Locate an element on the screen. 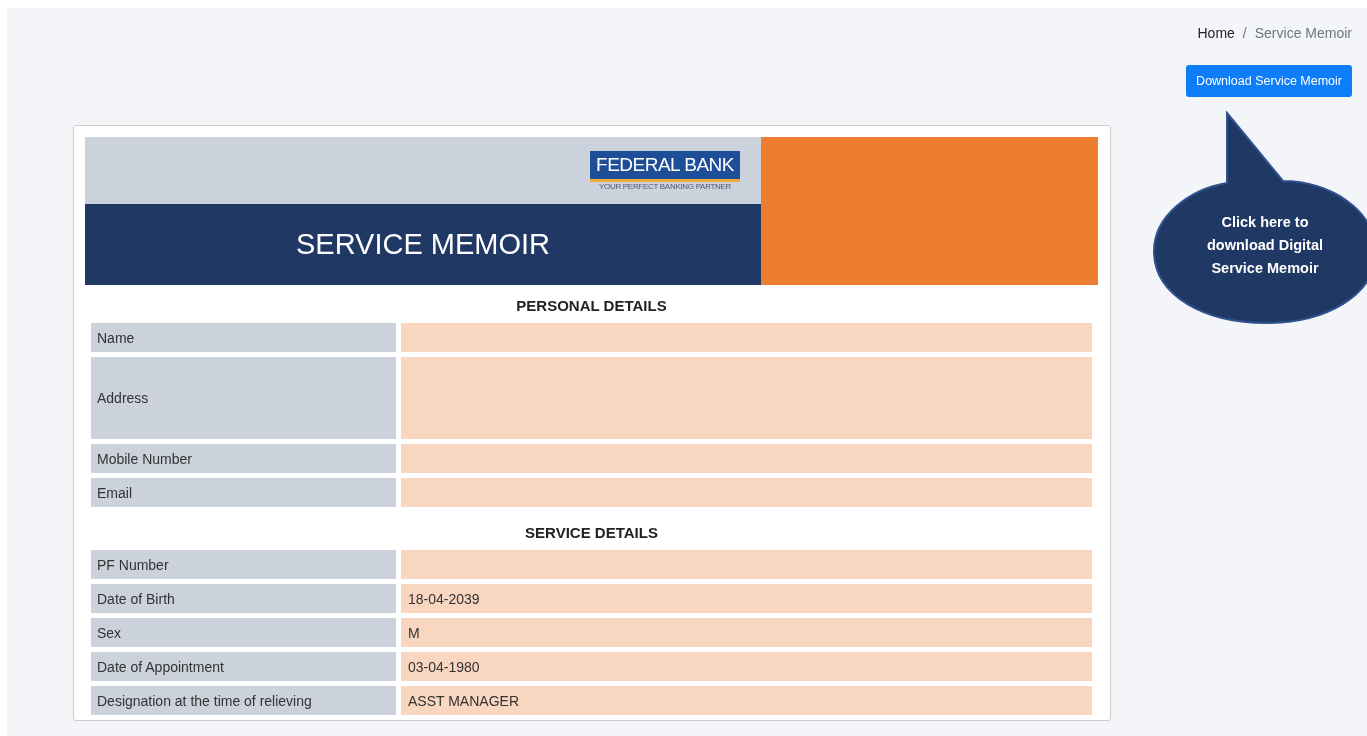 This screenshot has width=1367, height=736. field-value: 18-04-2039 is located at coordinates (746, 598).